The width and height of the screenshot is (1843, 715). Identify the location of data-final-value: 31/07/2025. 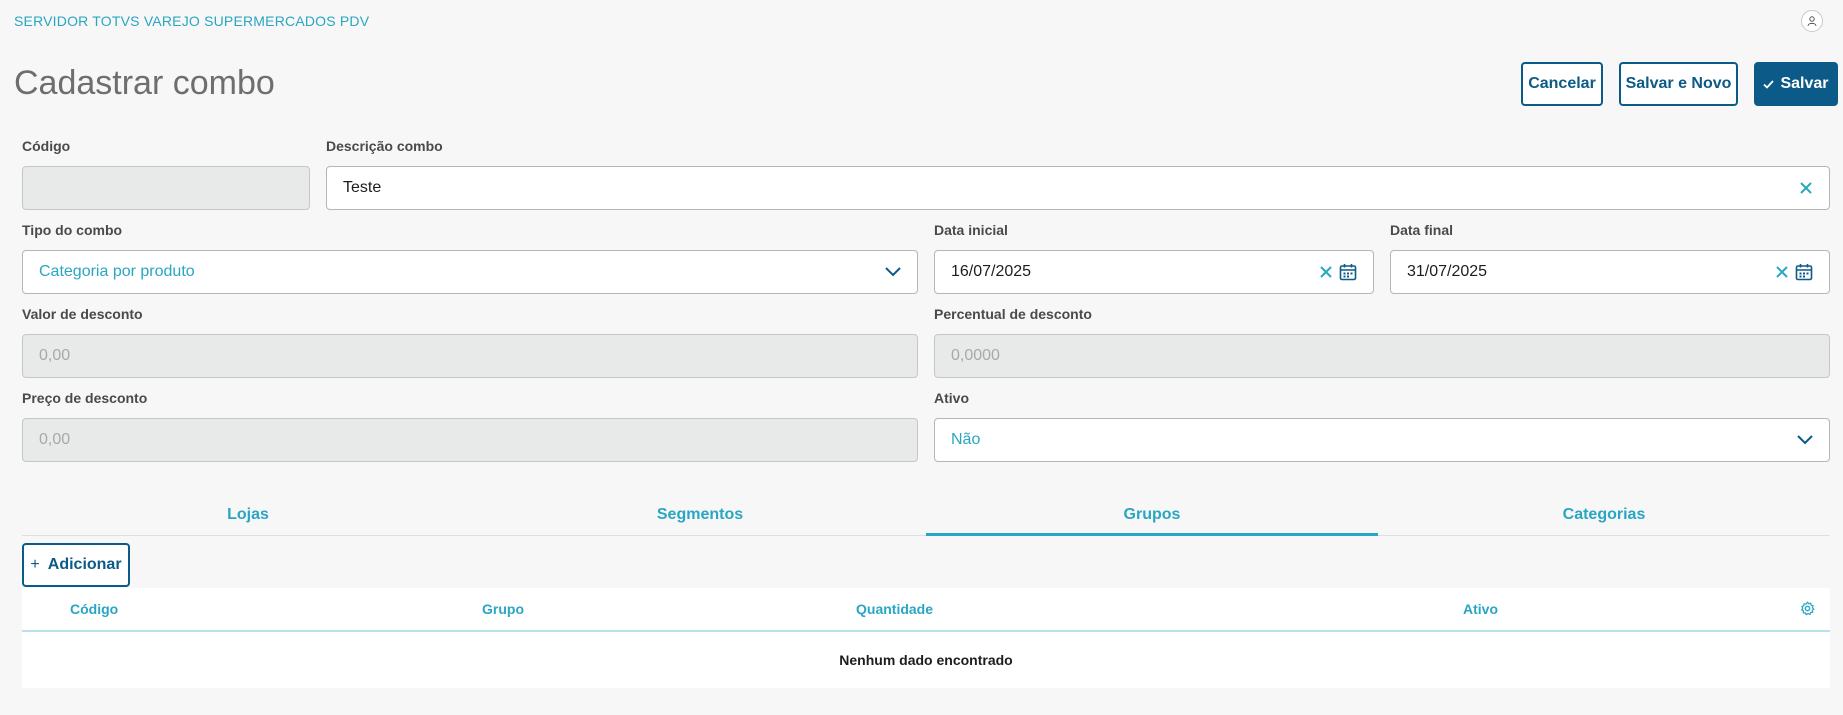
(1447, 271).